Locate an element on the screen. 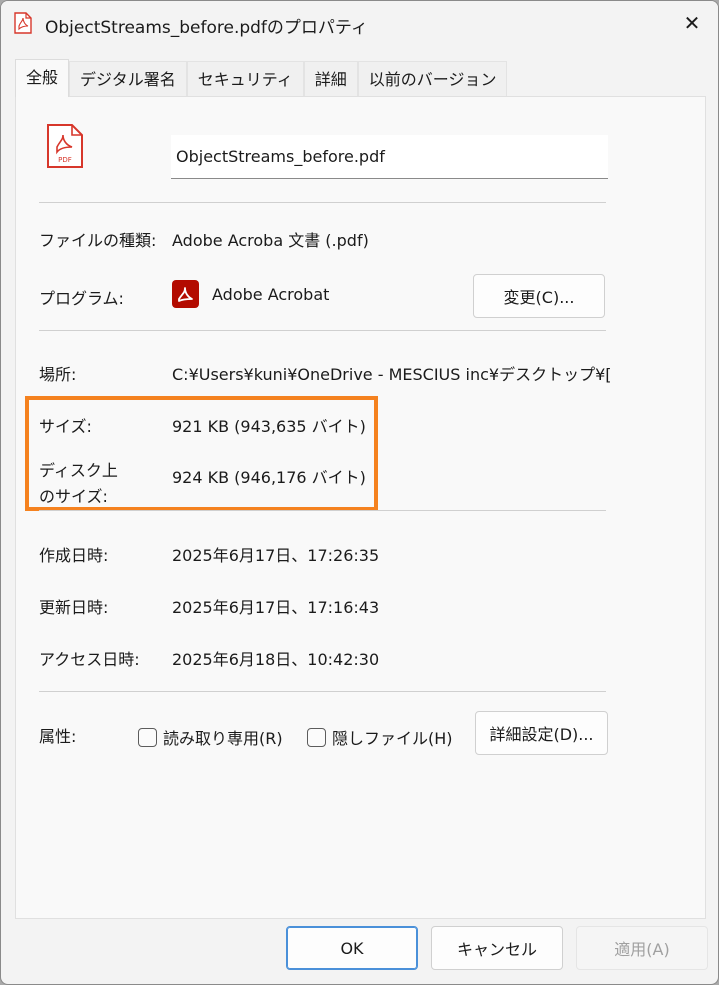 The height and width of the screenshot is (985, 719). size-highlight-box is located at coordinates (201, 453).